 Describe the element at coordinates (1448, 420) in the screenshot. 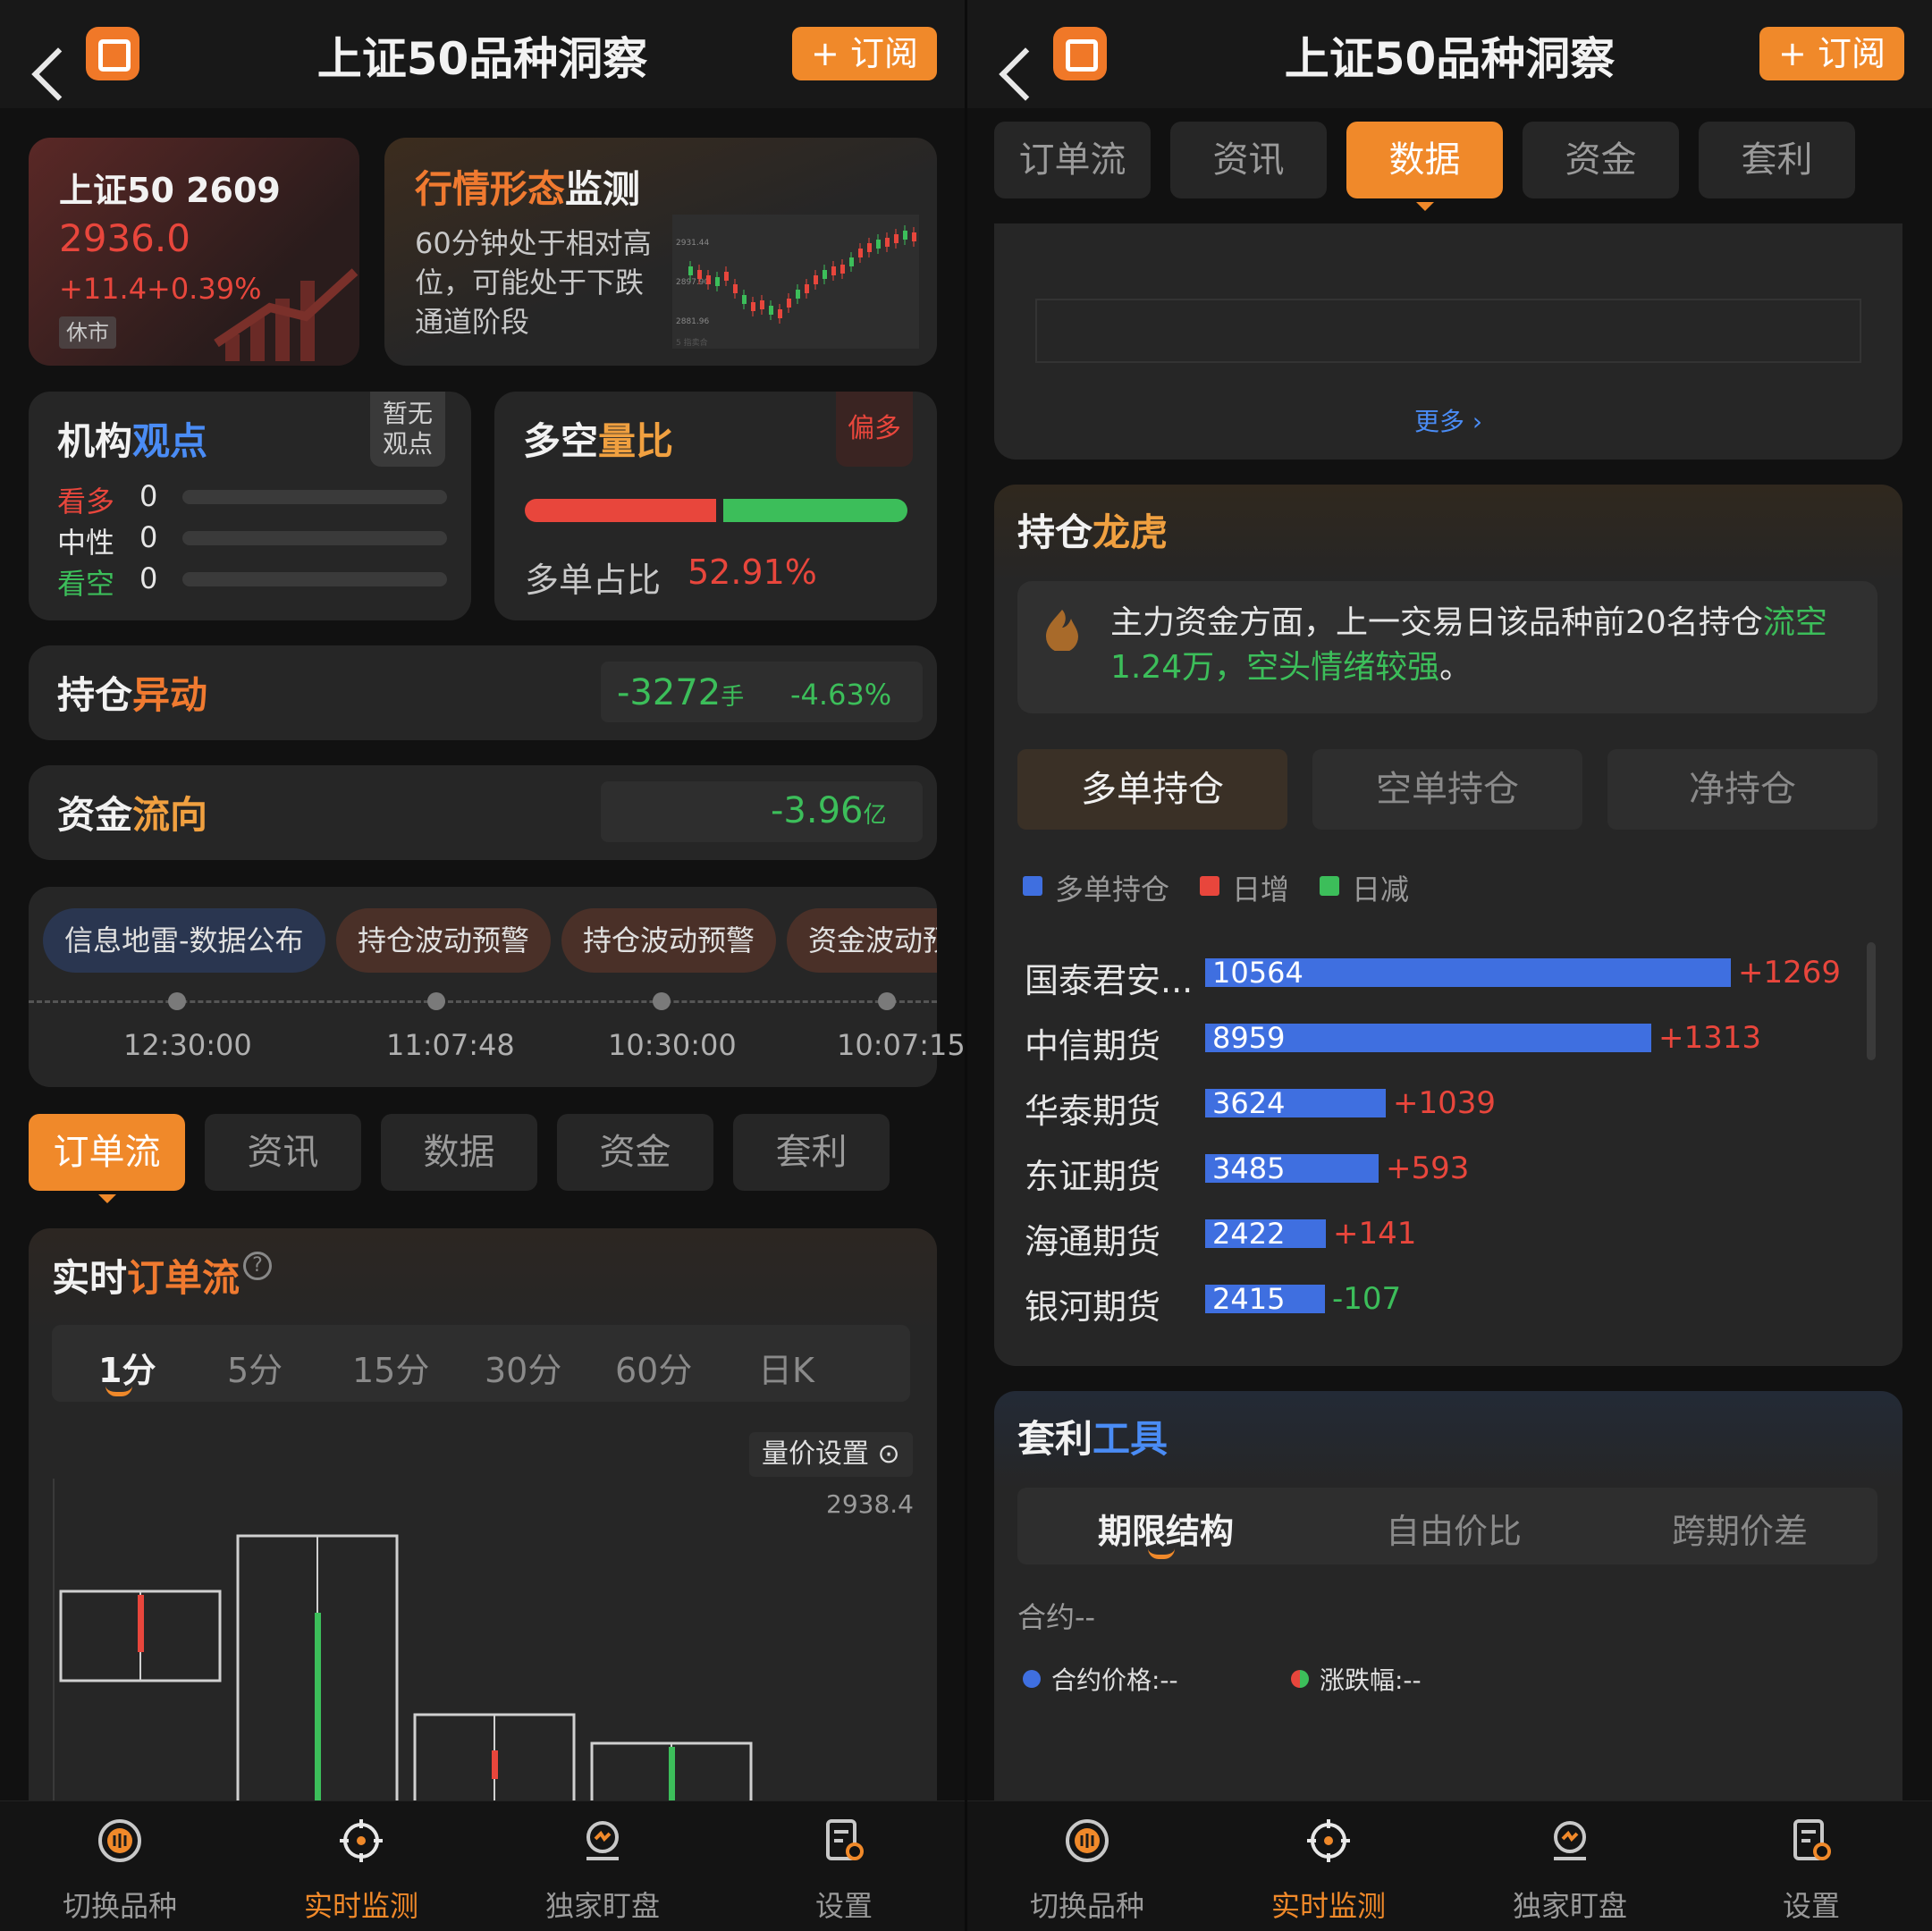

I see `more-link: 更多 ›` at that location.